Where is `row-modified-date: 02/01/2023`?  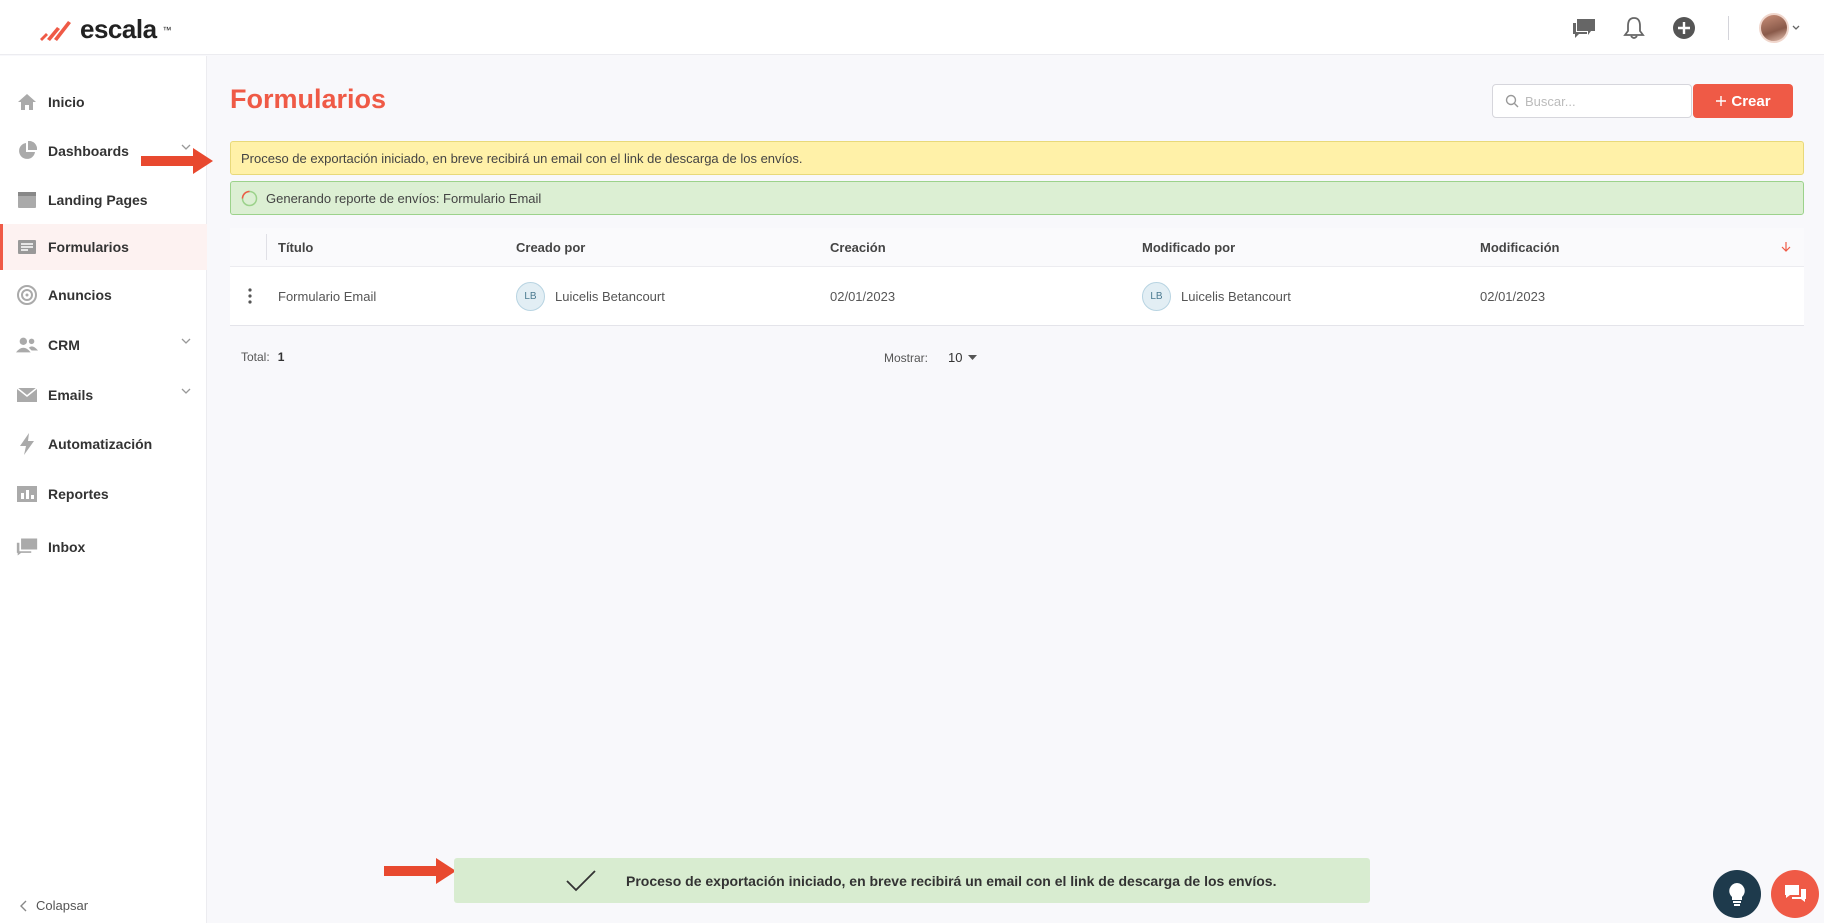
row-modified-date: 02/01/2023 is located at coordinates (1512, 296).